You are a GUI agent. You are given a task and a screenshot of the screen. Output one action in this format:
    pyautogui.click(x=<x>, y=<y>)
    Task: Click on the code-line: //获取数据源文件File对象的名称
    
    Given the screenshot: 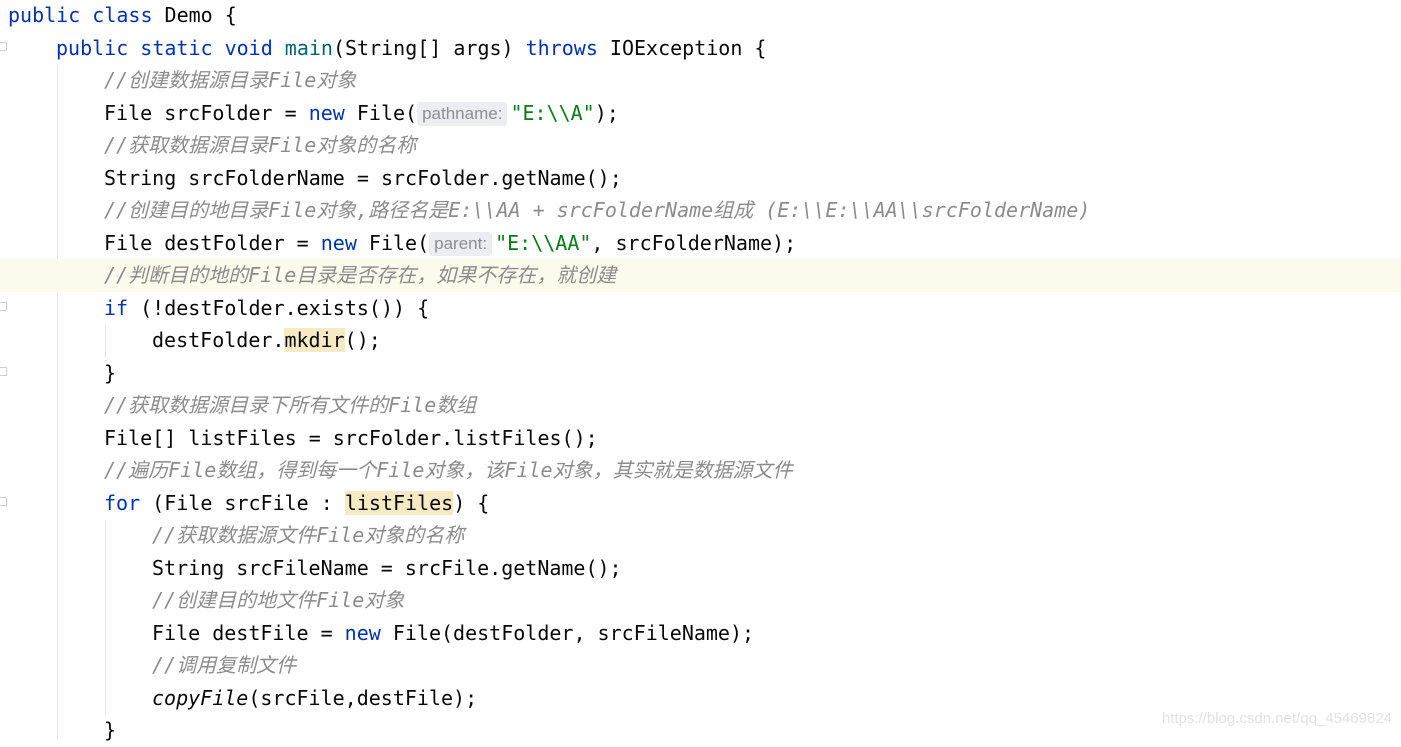 What is the action you would take?
    pyautogui.click(x=700, y=535)
    